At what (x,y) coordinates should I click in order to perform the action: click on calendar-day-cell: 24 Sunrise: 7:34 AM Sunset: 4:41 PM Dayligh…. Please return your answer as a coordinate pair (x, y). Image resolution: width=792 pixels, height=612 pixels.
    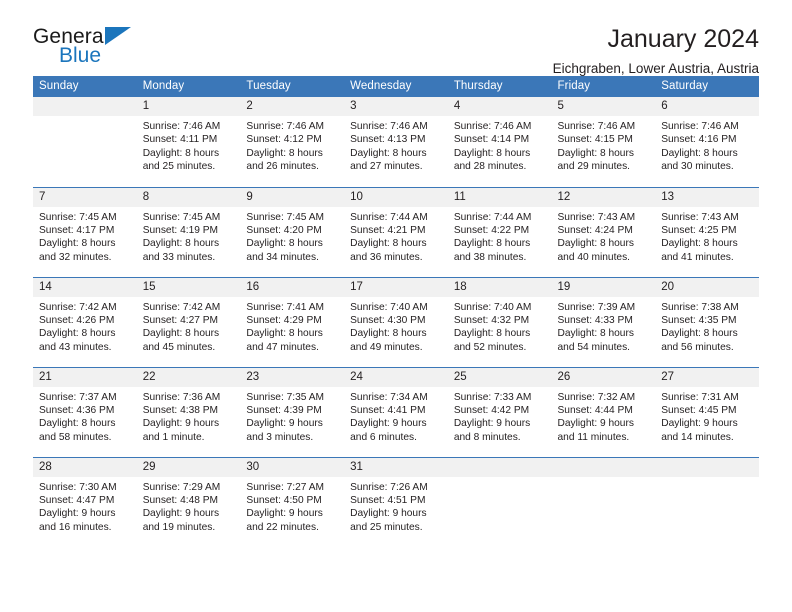
    Looking at the image, I should click on (396, 411).